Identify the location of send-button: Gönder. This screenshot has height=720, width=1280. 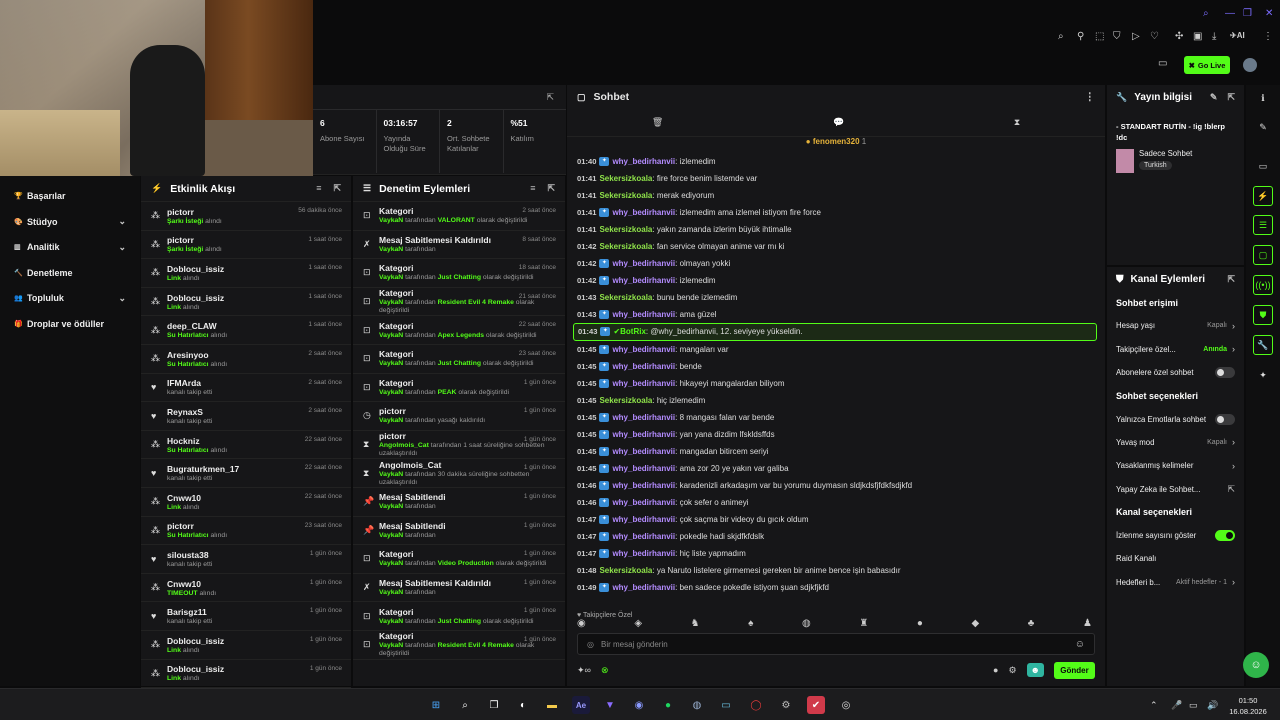
(1074, 670).